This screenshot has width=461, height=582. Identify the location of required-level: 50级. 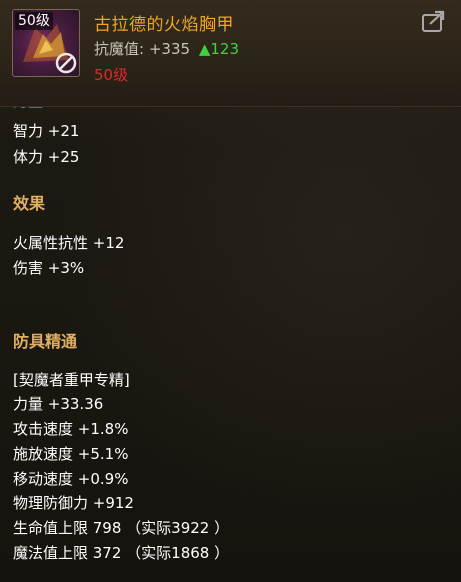
(111, 75).